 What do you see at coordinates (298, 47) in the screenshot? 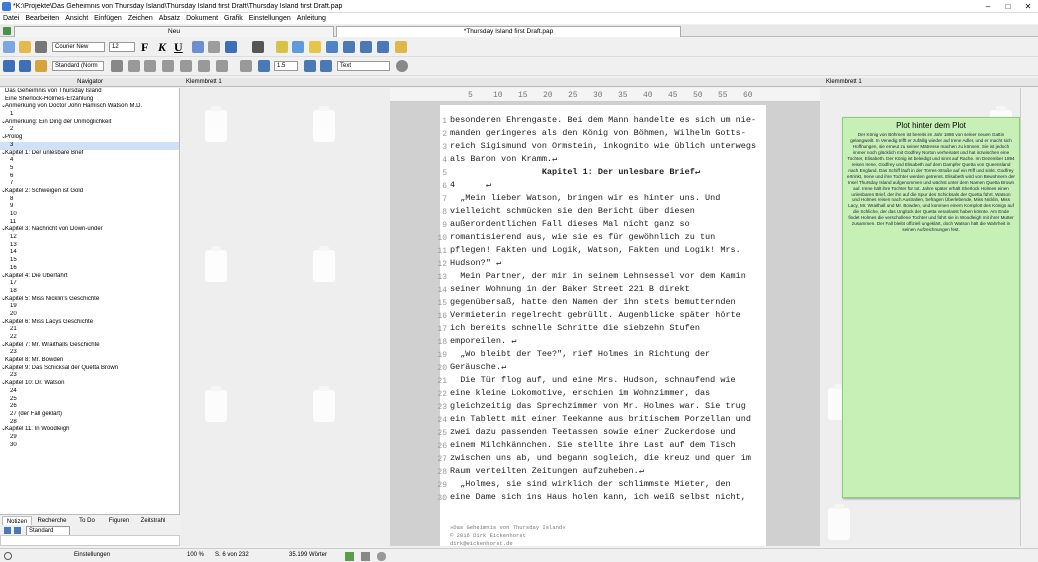
I see `comment-icon` at bounding box center [298, 47].